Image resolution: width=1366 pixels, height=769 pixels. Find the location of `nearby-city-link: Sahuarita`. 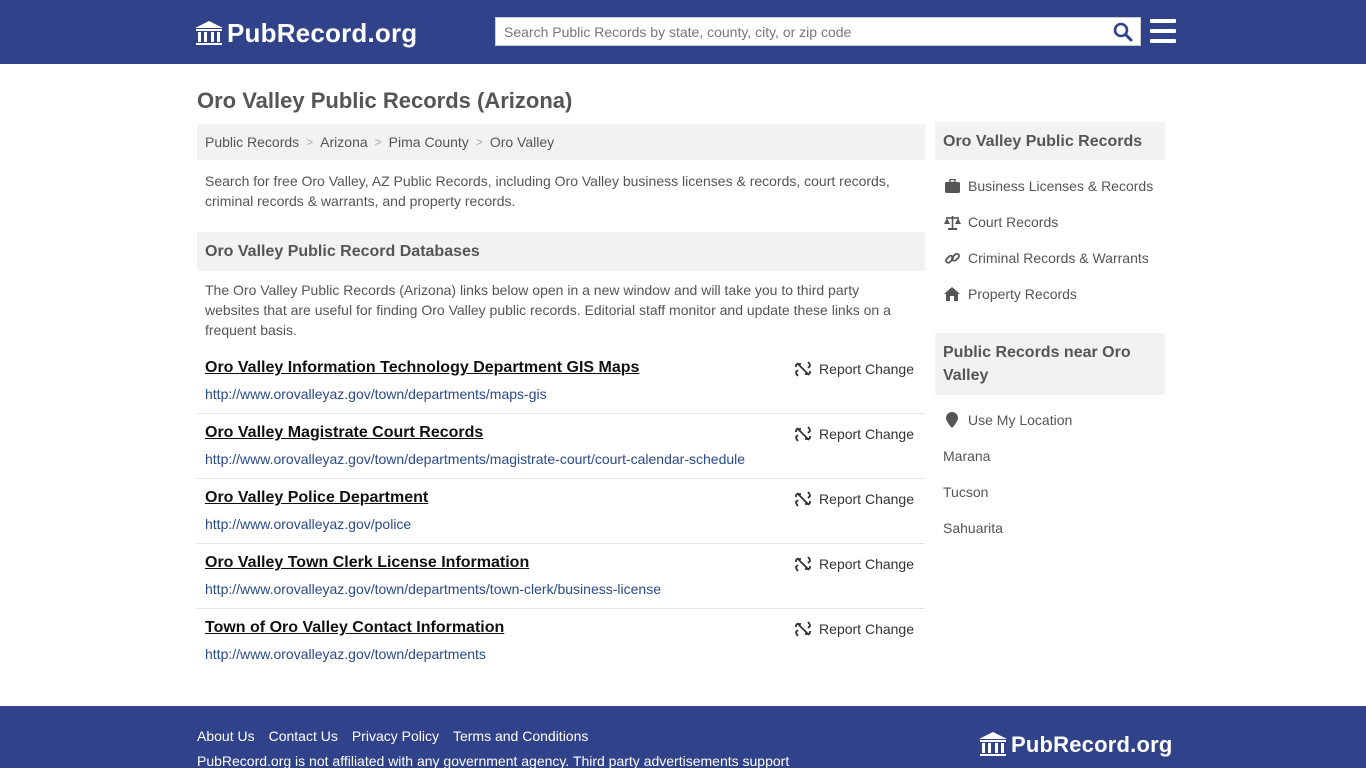

nearby-city-link: Sahuarita is located at coordinates (973, 528).